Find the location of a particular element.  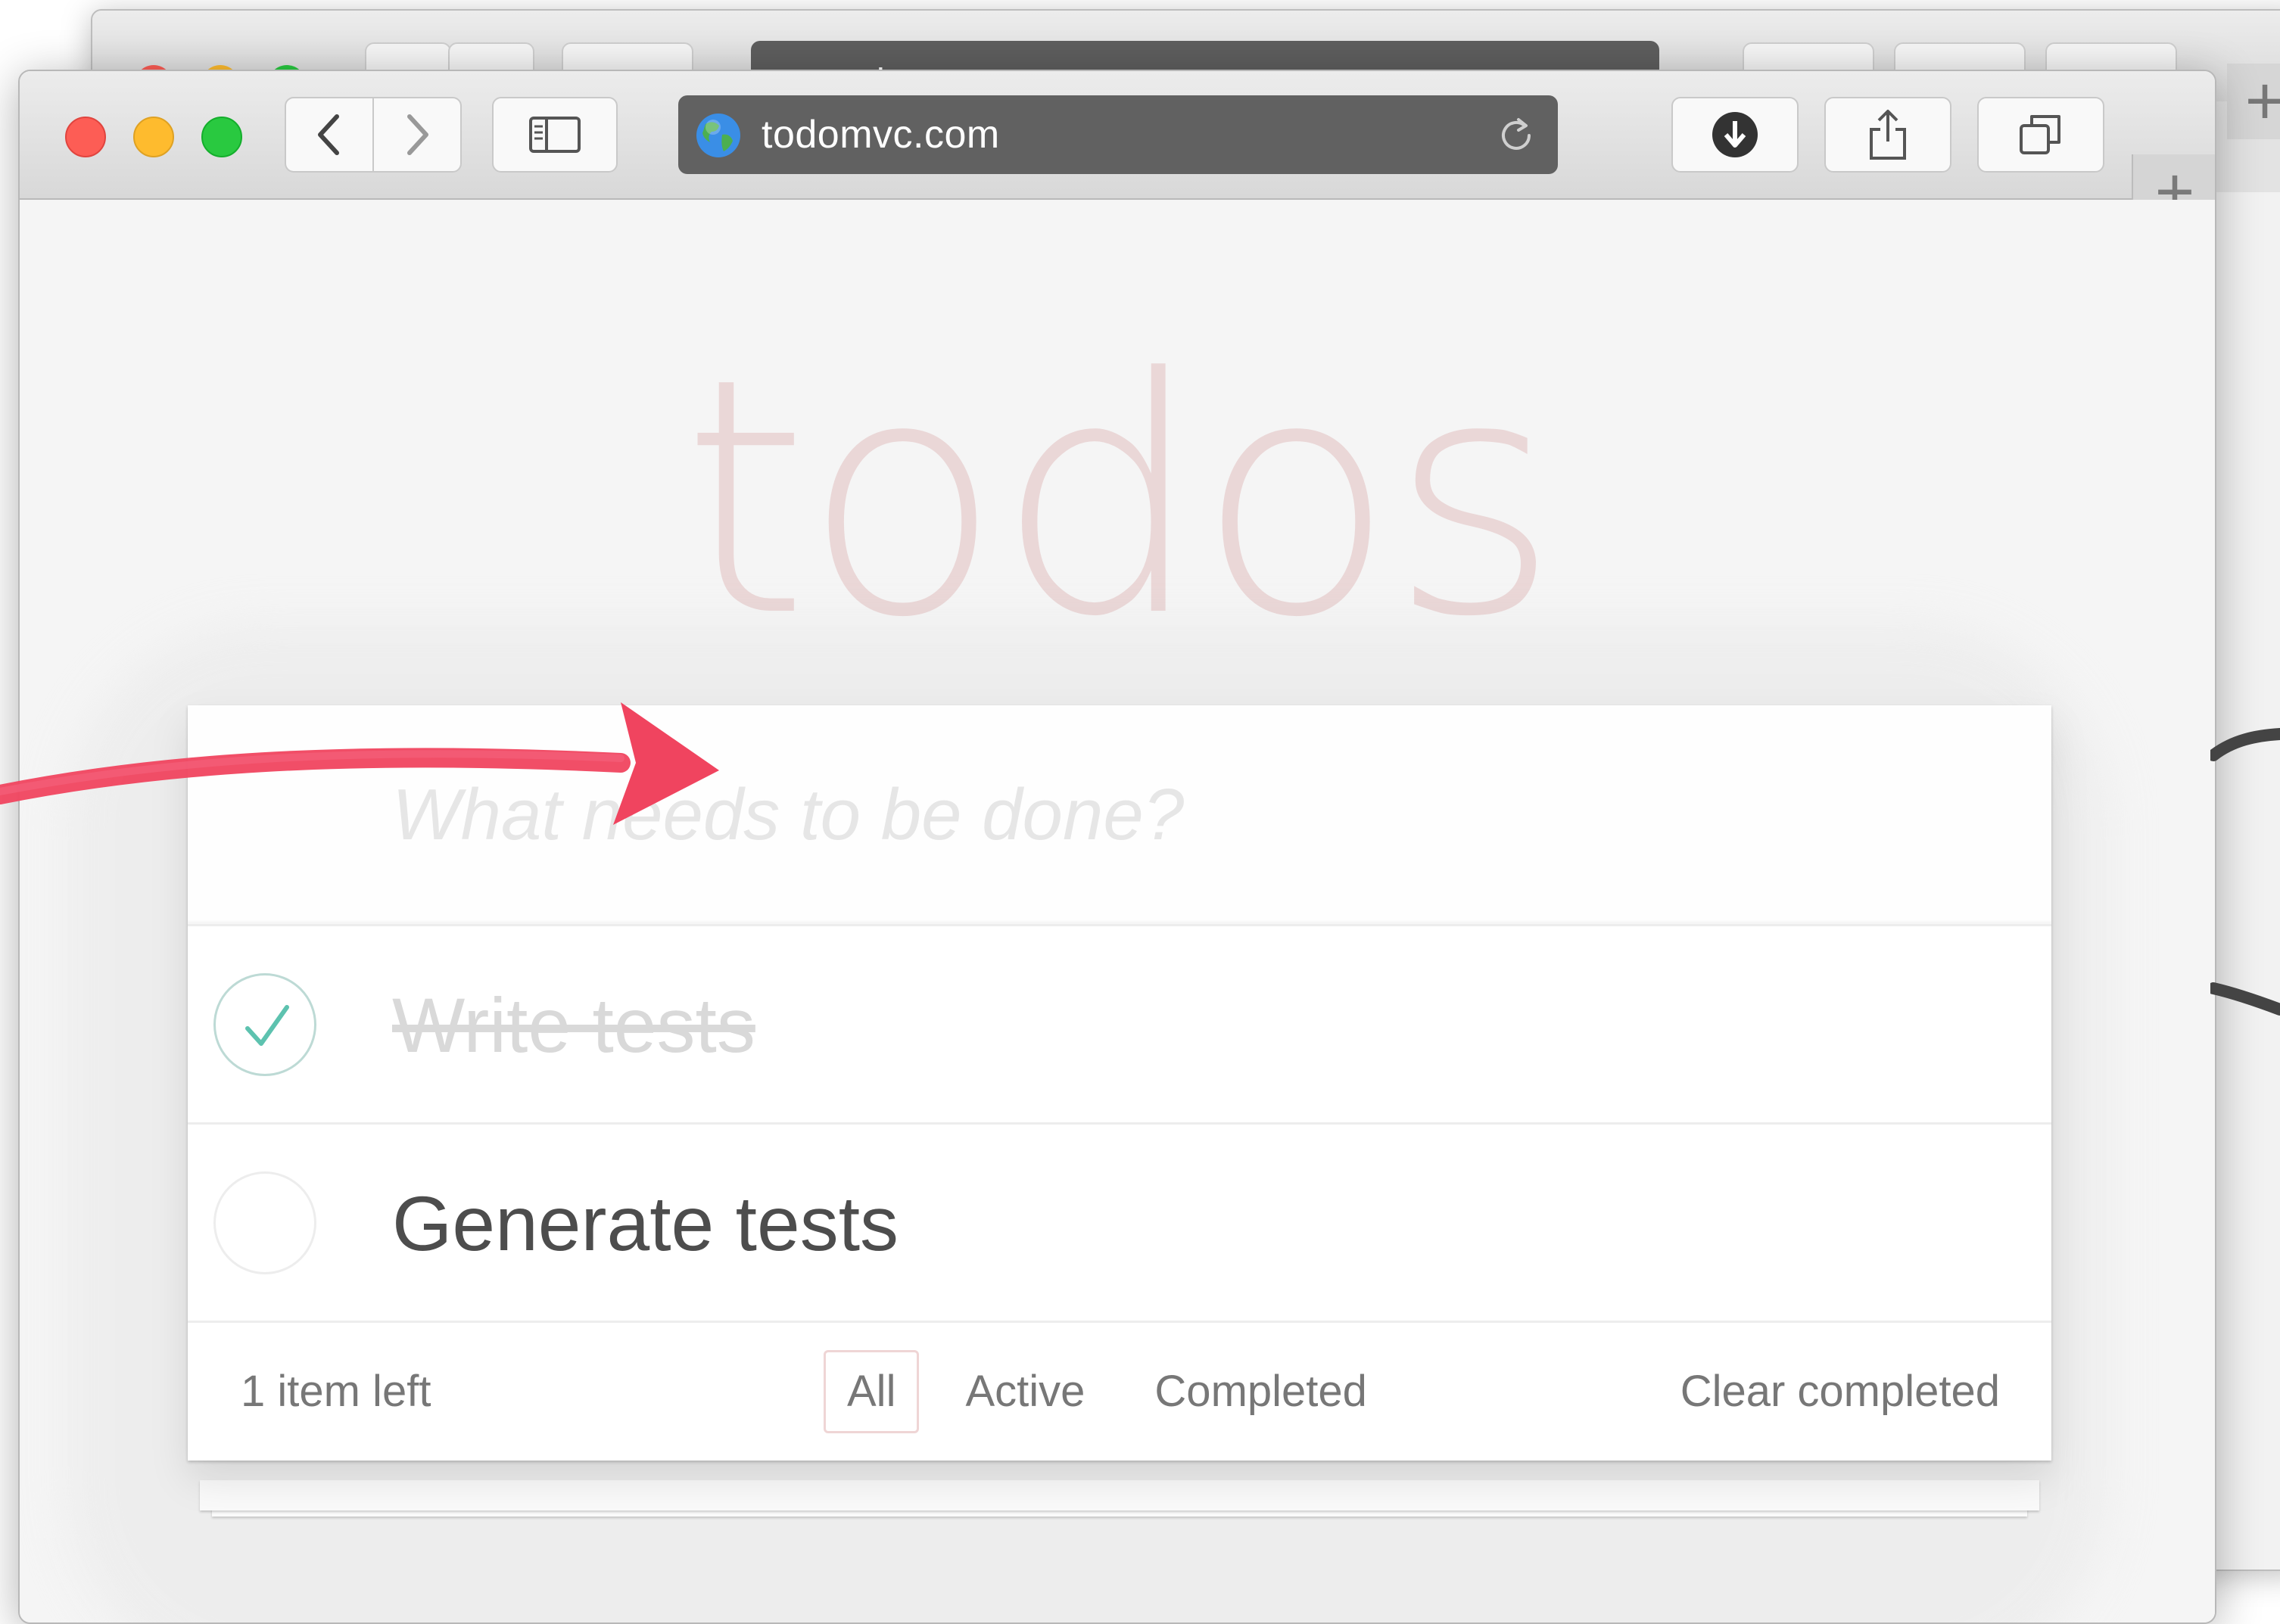

chevron-left-icon is located at coordinates (329, 134).